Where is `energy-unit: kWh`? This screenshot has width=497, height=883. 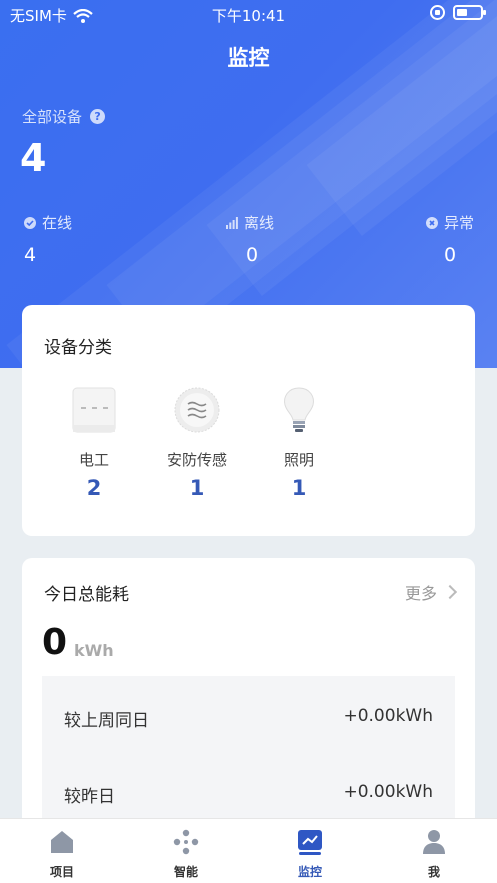
energy-unit: kWh is located at coordinates (94, 650).